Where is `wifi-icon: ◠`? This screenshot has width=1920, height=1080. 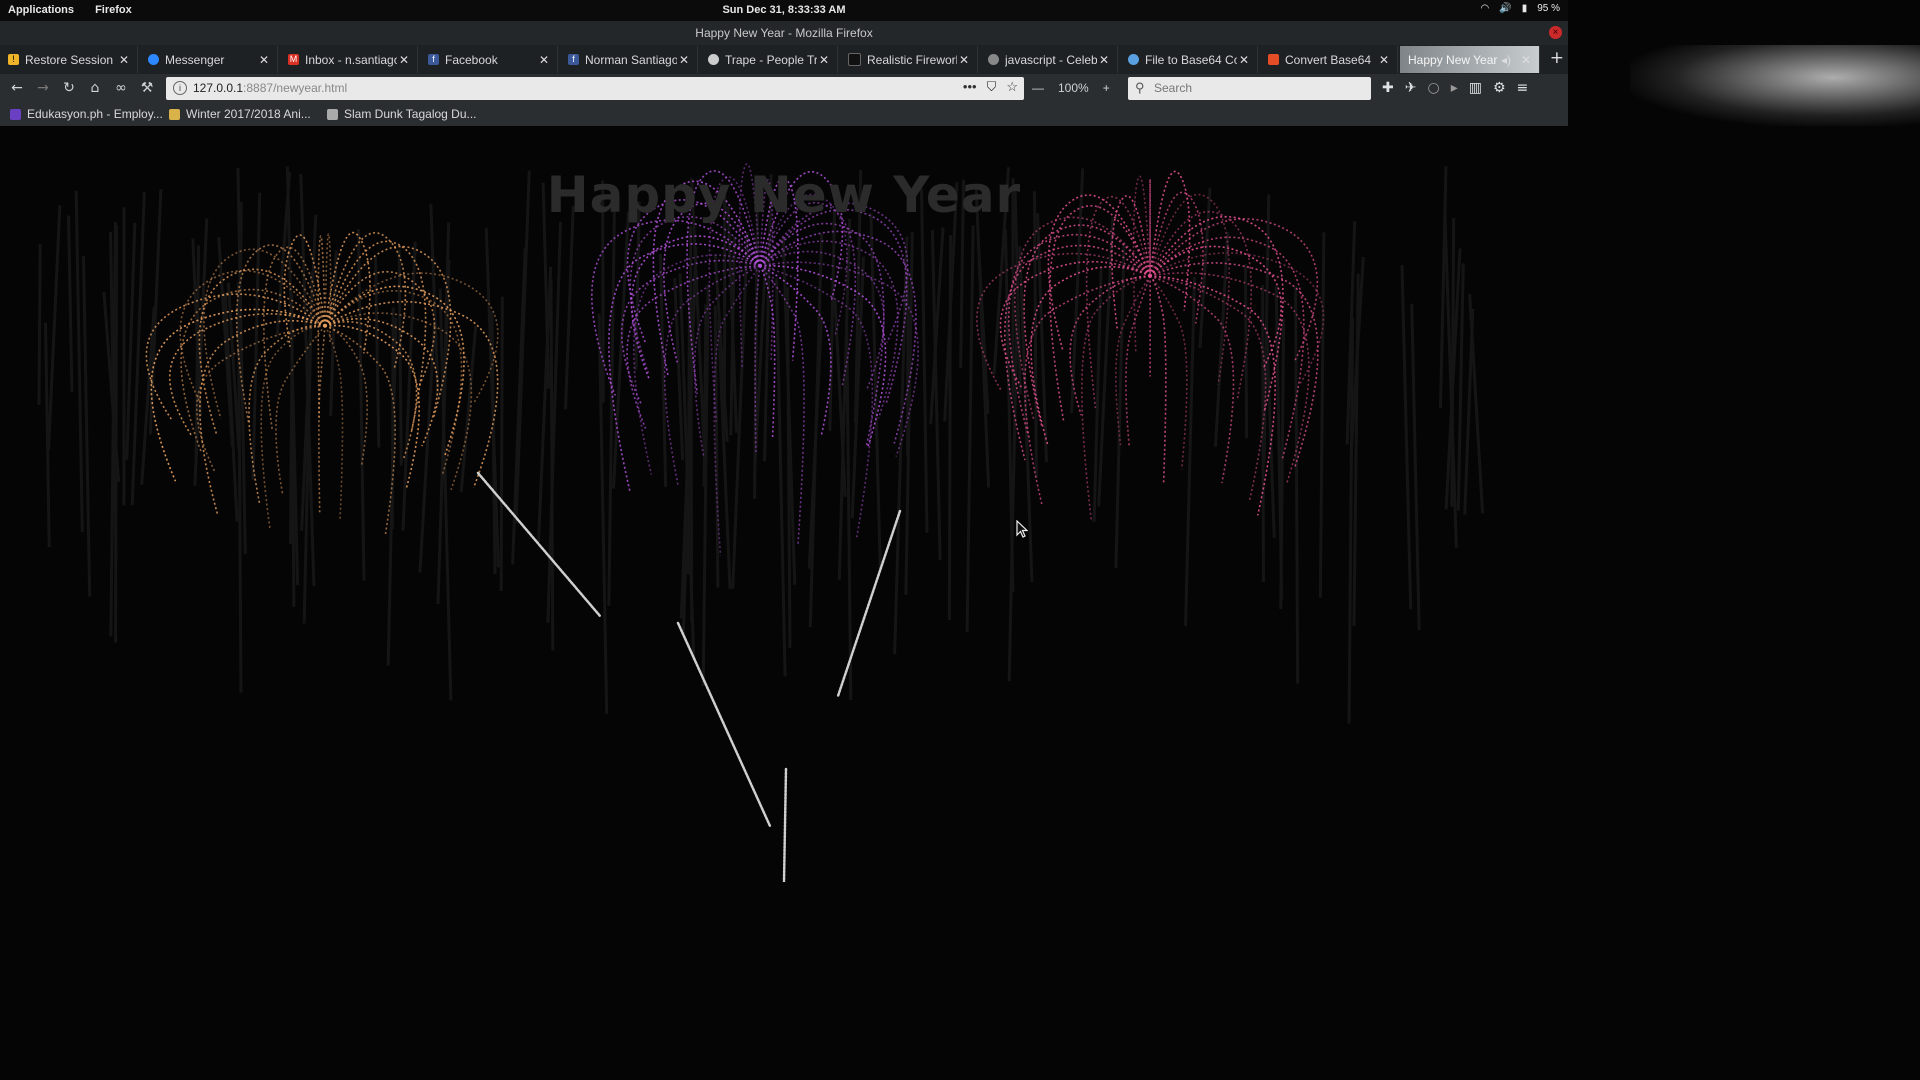 wifi-icon: ◠ is located at coordinates (1485, 8).